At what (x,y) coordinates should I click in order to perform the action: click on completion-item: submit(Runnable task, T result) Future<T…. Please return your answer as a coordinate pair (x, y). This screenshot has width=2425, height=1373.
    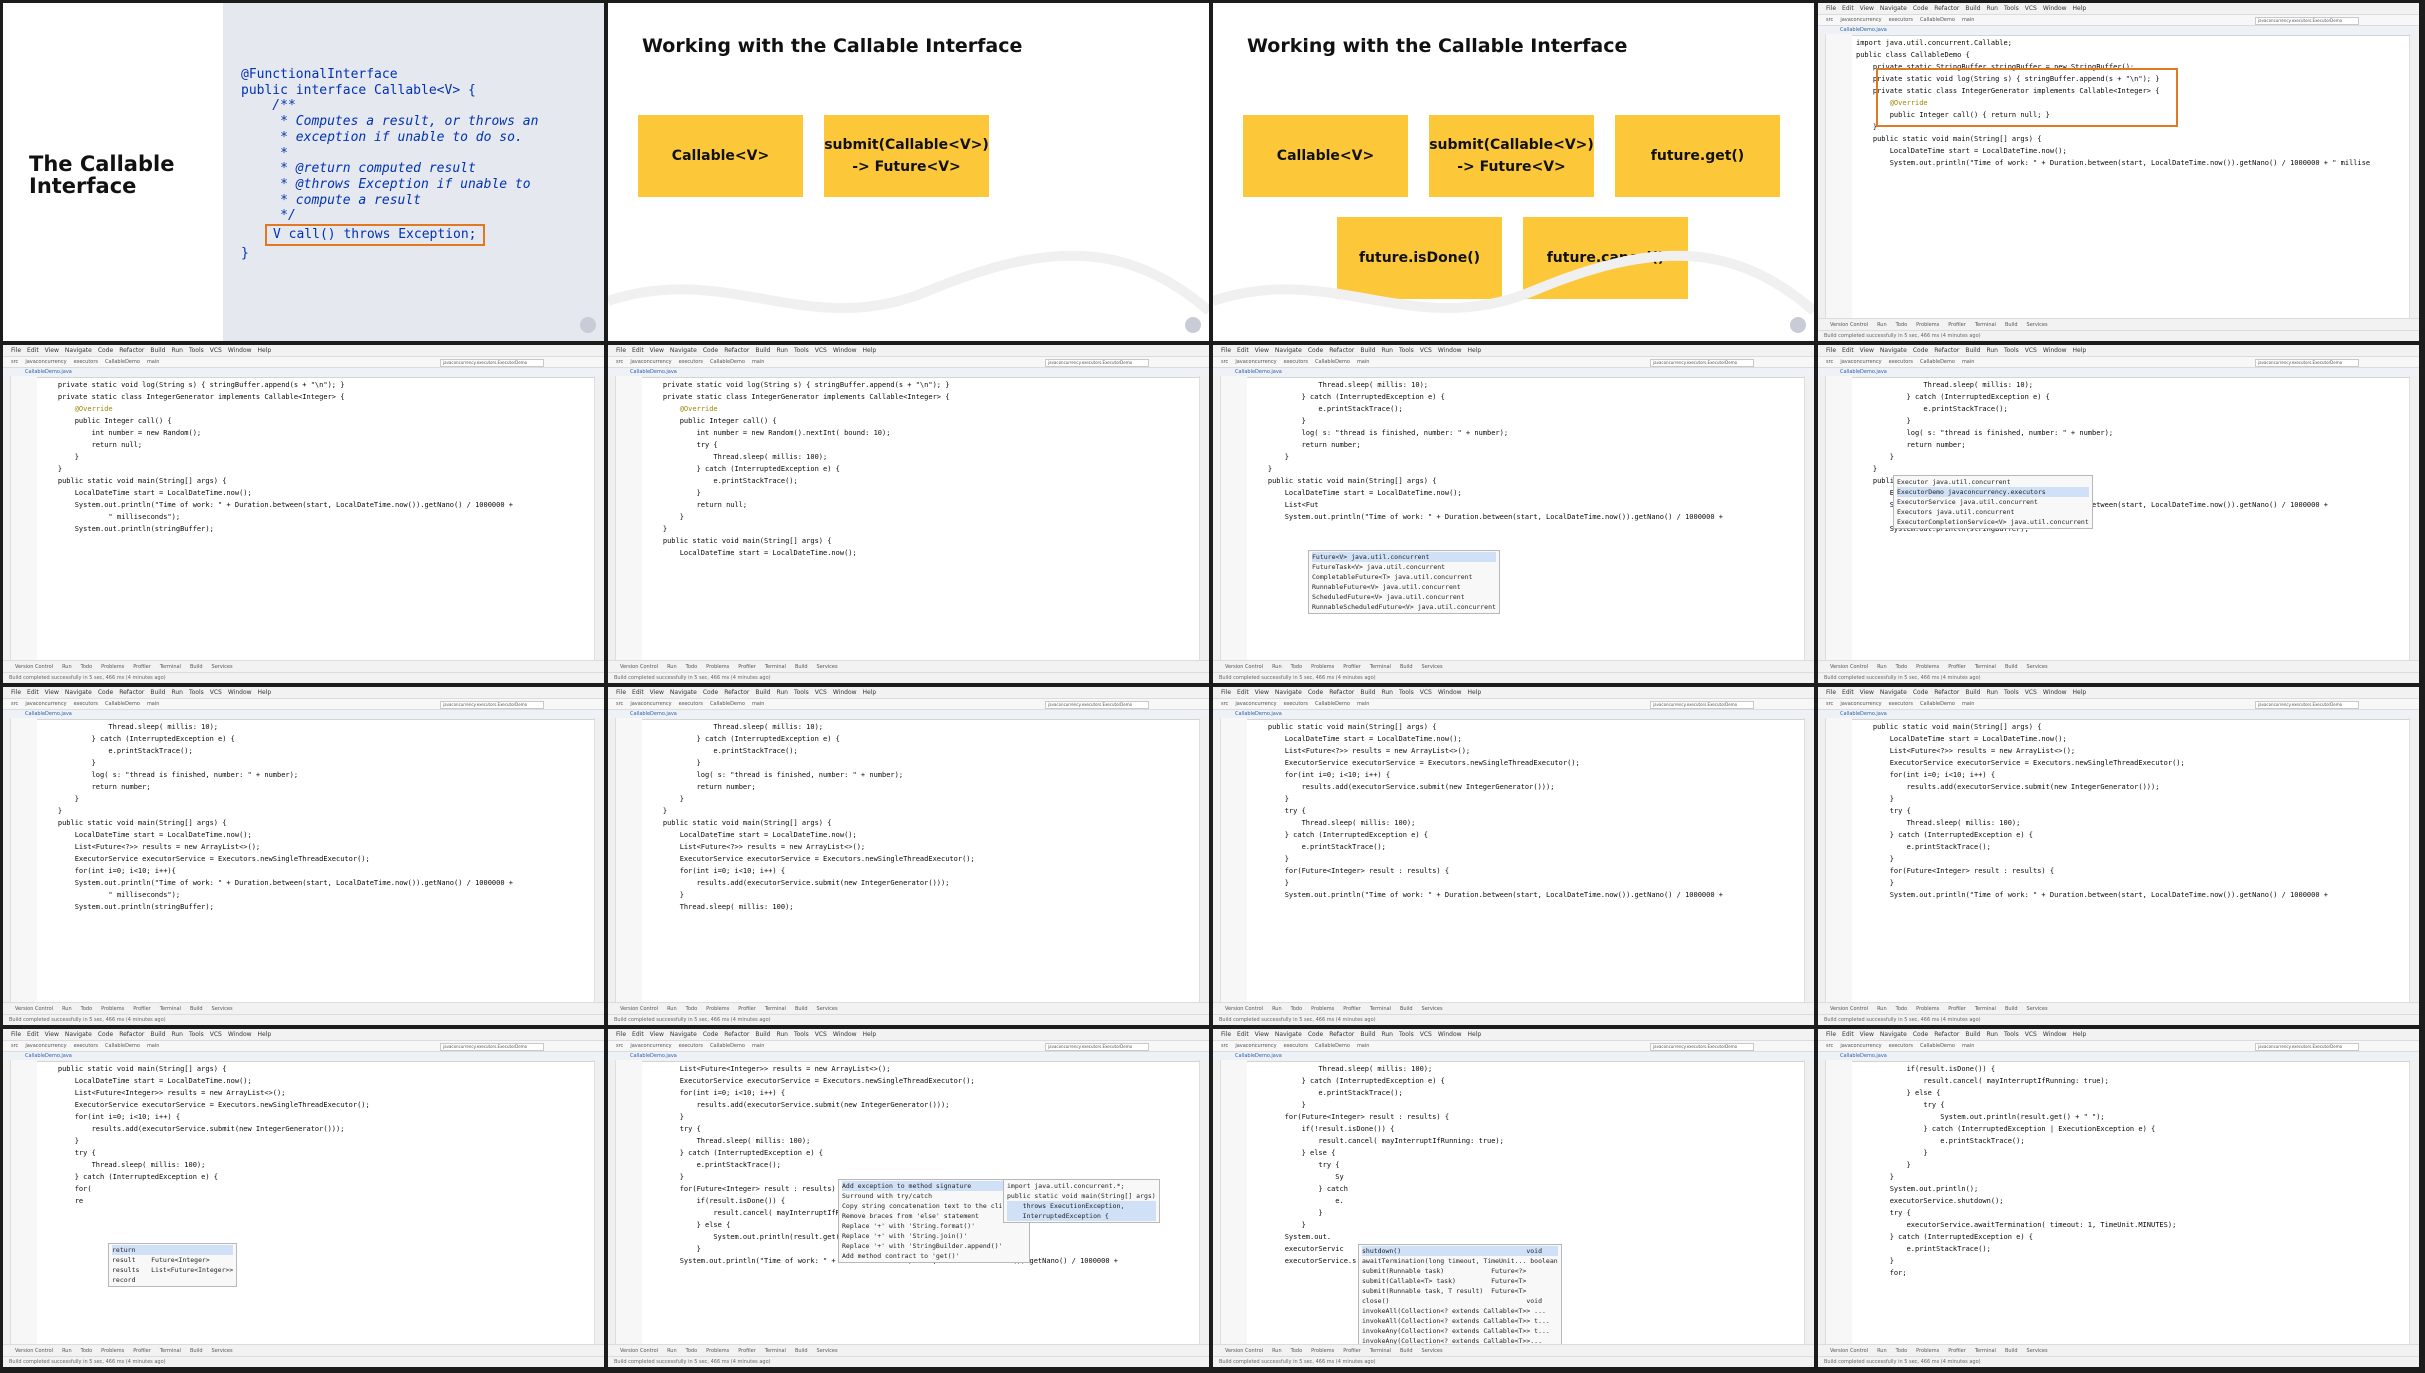
    Looking at the image, I should click on (1460, 1291).